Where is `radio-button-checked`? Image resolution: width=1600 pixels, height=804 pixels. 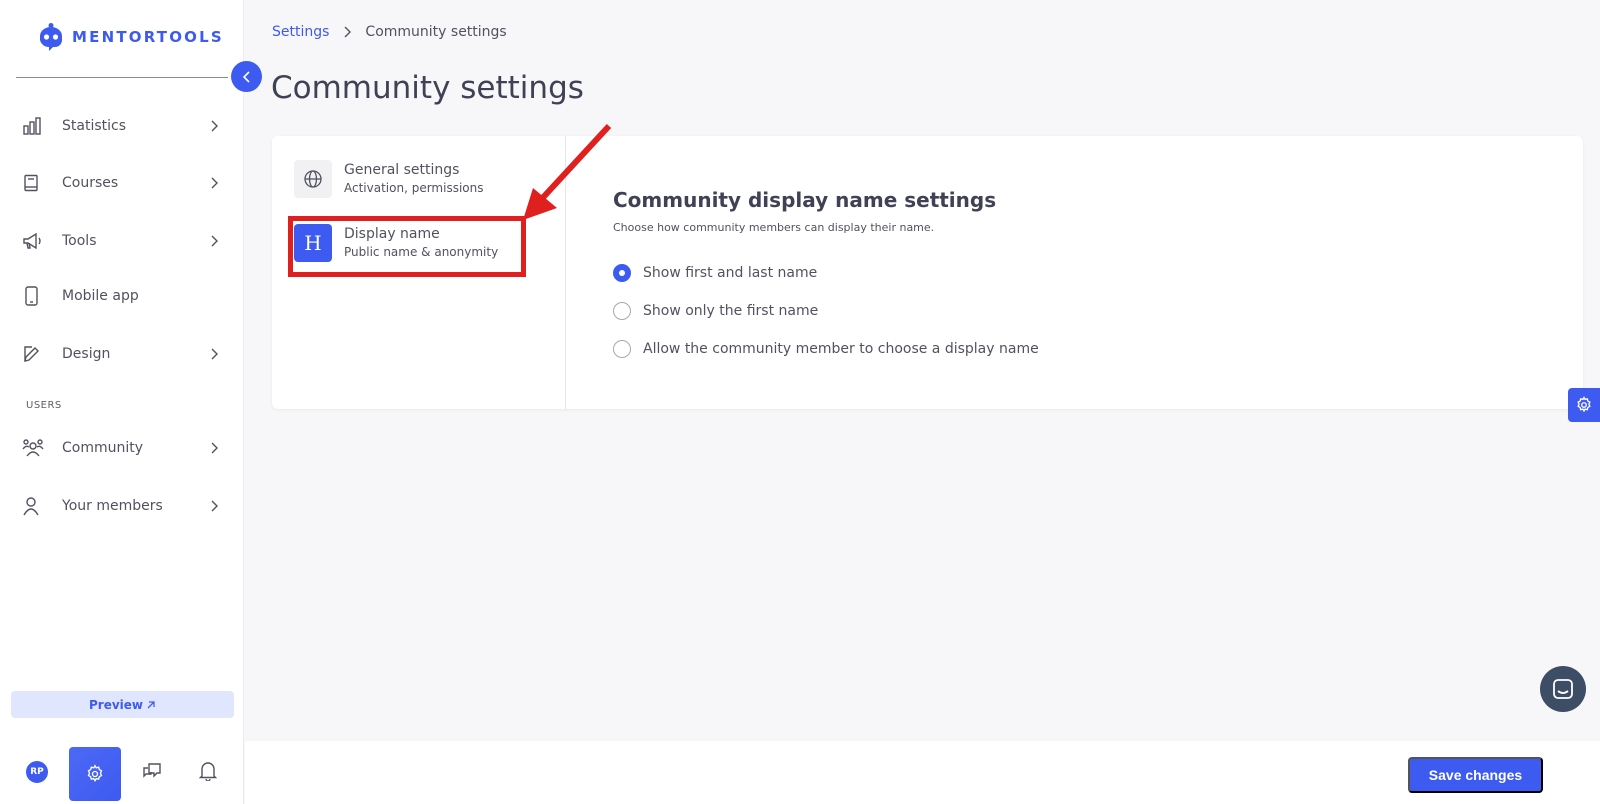
radio-button-checked is located at coordinates (622, 273).